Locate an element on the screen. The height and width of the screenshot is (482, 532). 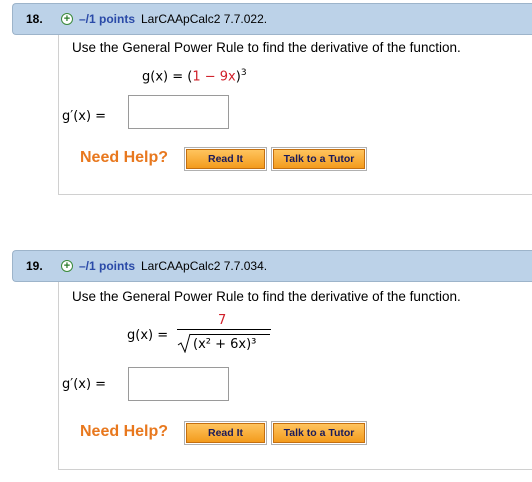
function-exponent: 3 is located at coordinates (243, 73).